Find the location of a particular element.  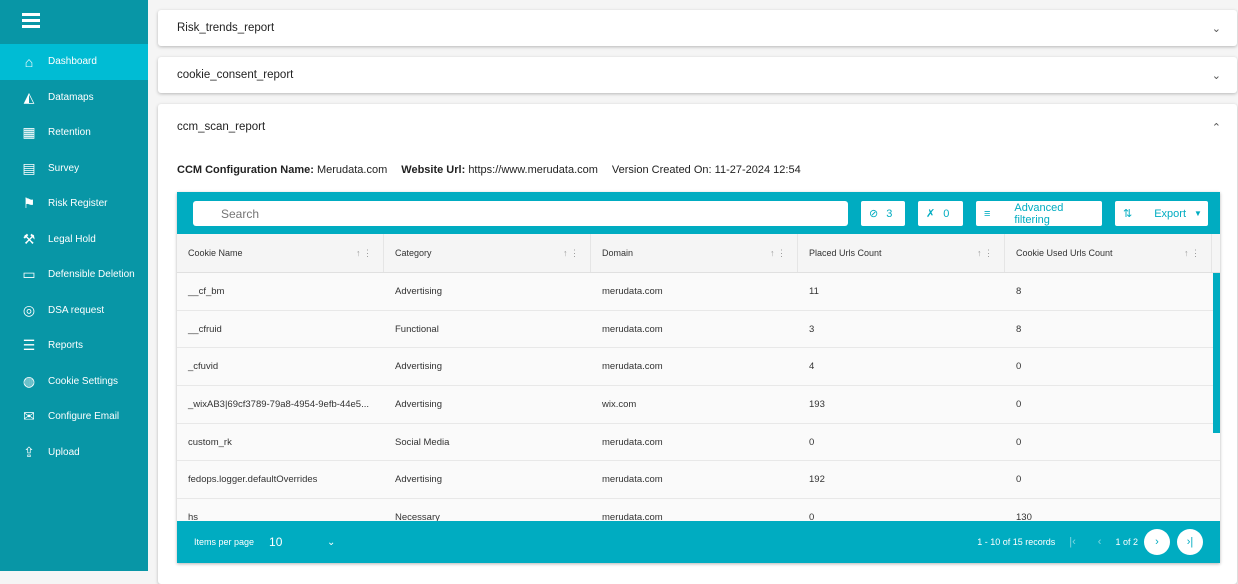

sidebar-item-label: Configure Email is located at coordinates (84, 417).